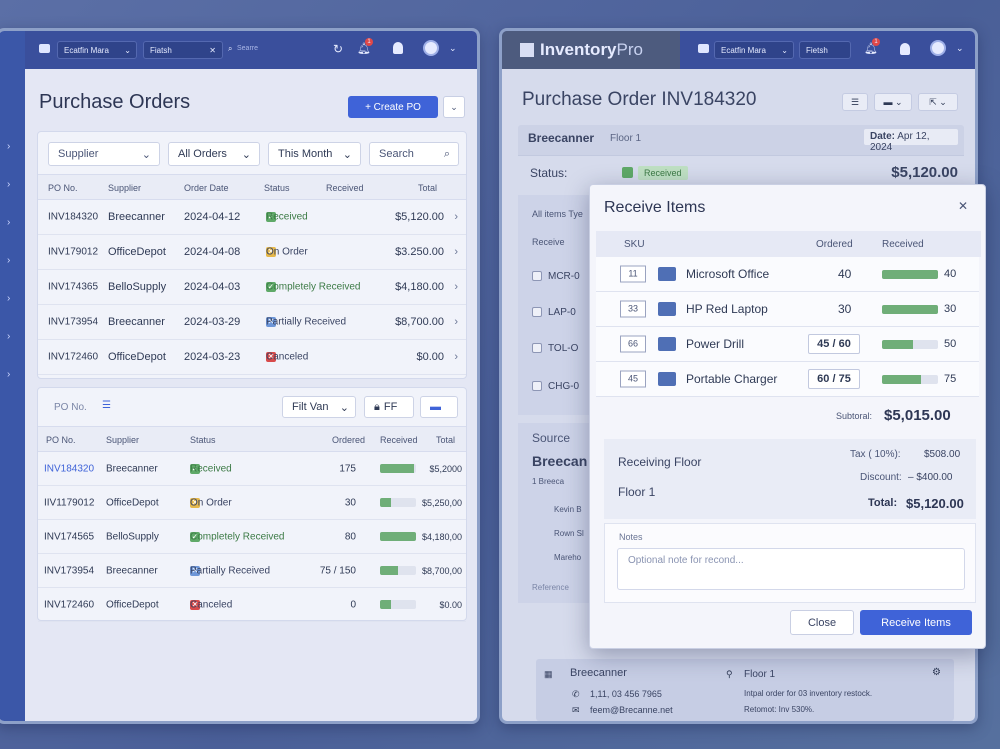 The width and height of the screenshot is (1000, 749). I want to click on export-select: ▬, so click(439, 407).